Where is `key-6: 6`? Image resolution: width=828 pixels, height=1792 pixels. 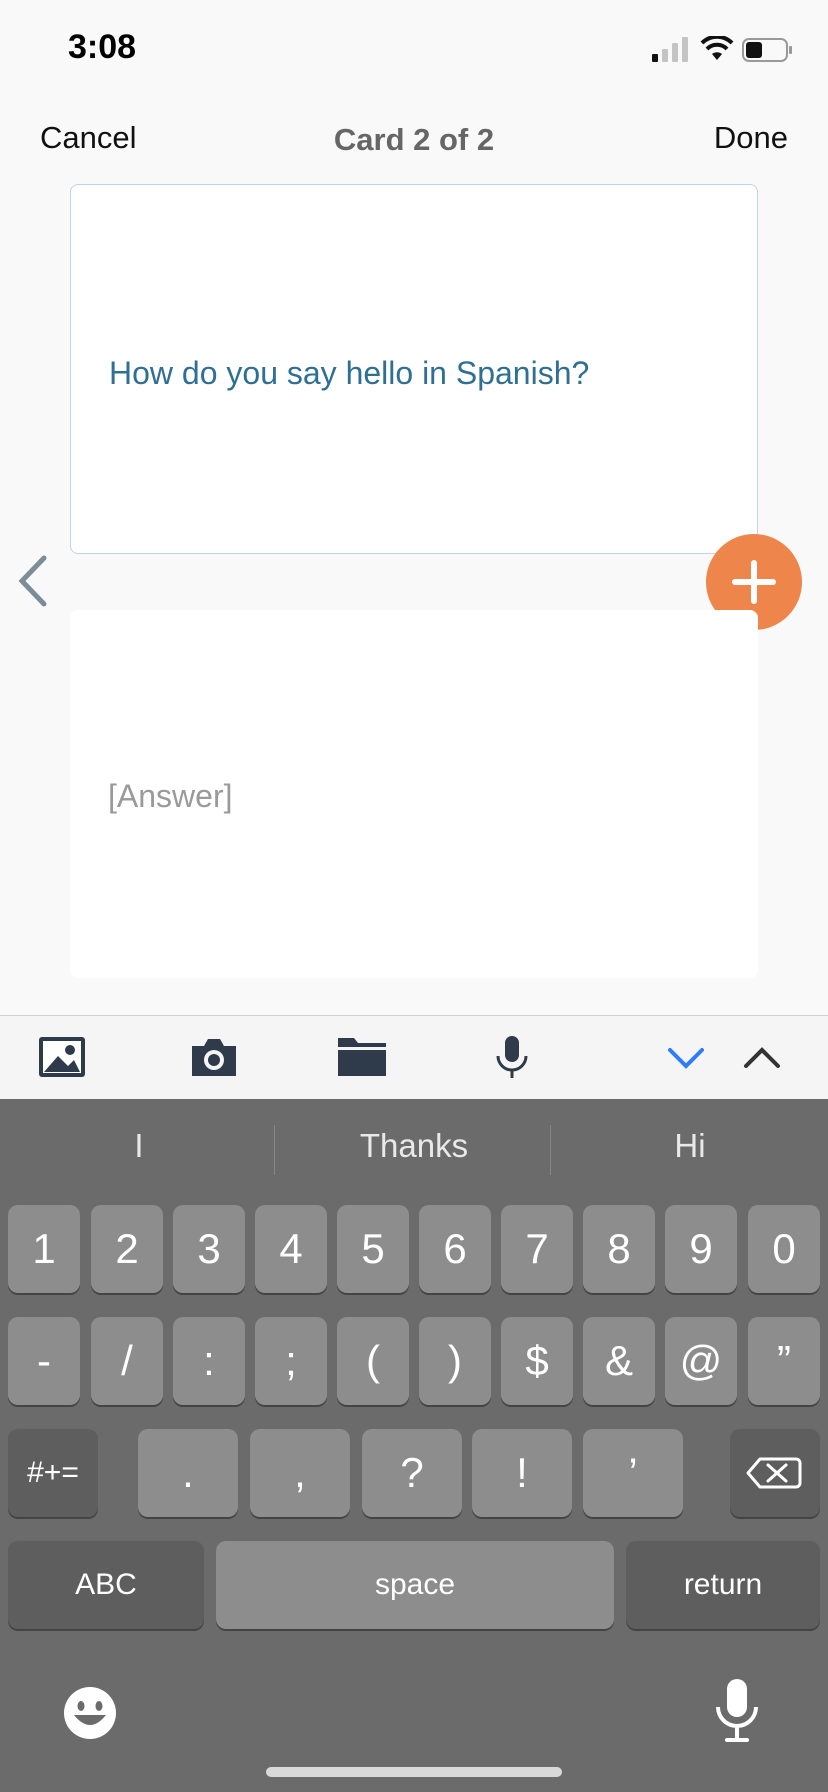 key-6: 6 is located at coordinates (455, 1249).